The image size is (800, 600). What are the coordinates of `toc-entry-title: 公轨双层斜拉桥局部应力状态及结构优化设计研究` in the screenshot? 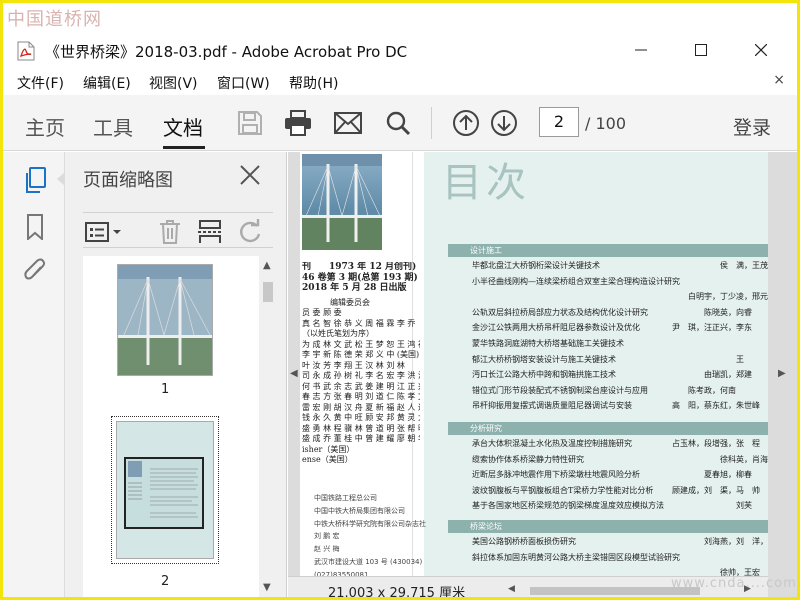 It's located at (560, 312).